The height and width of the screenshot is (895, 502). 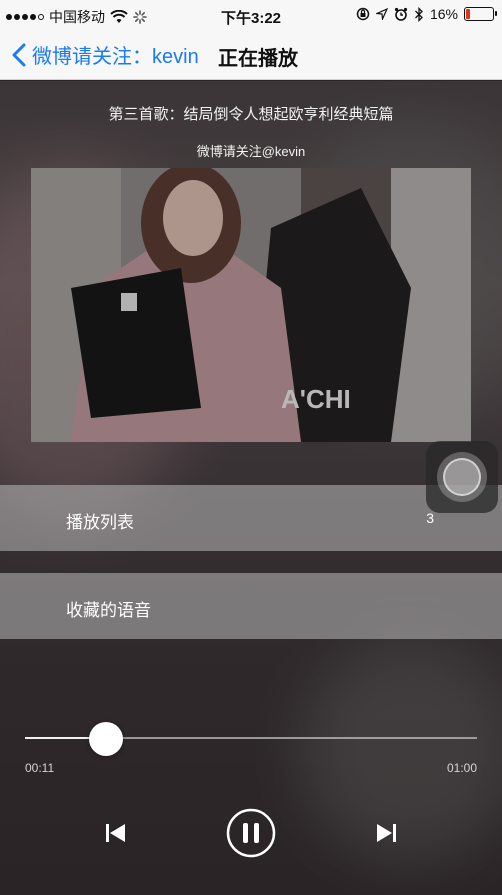 I want to click on previous-track-button, so click(x=116, y=835).